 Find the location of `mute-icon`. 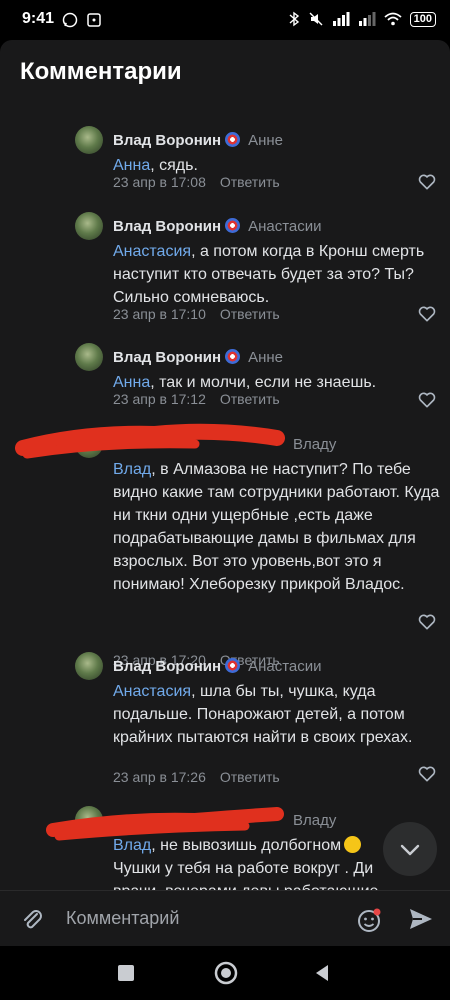

mute-icon is located at coordinates (316, 19).